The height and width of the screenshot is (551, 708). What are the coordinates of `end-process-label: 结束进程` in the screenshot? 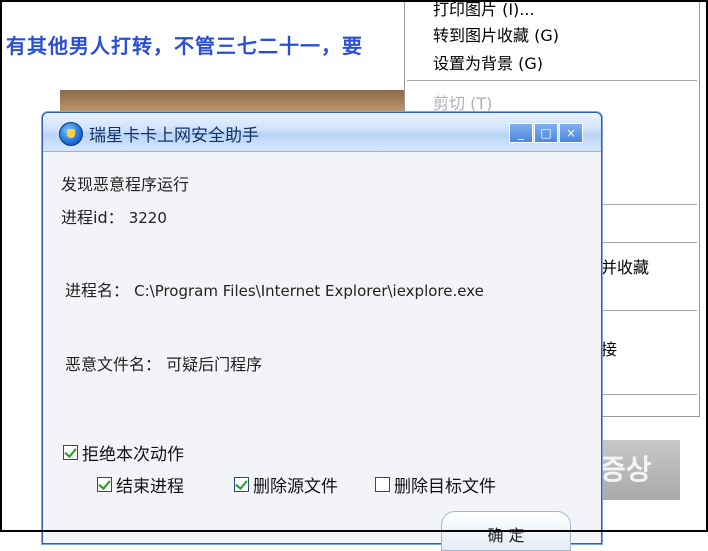 It's located at (150, 487).